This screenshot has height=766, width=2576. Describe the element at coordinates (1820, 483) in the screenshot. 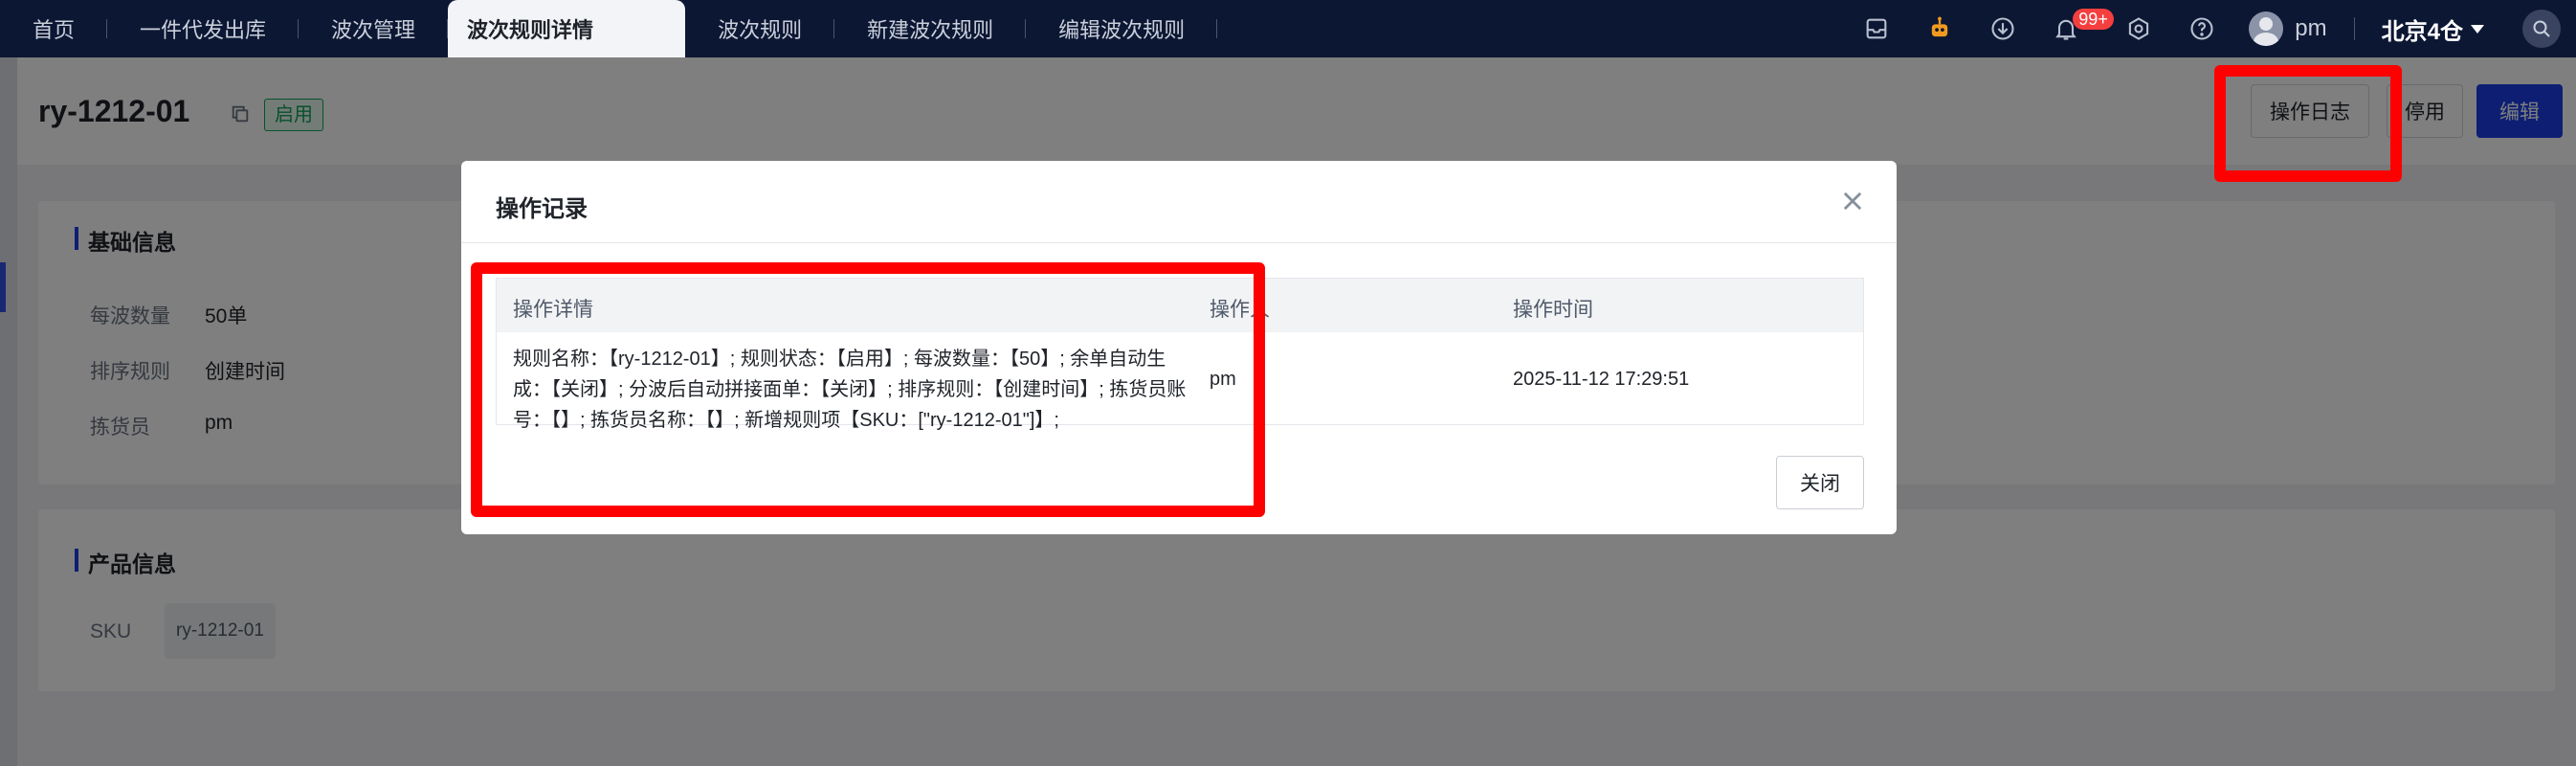

I see `close-button: 关闭` at that location.